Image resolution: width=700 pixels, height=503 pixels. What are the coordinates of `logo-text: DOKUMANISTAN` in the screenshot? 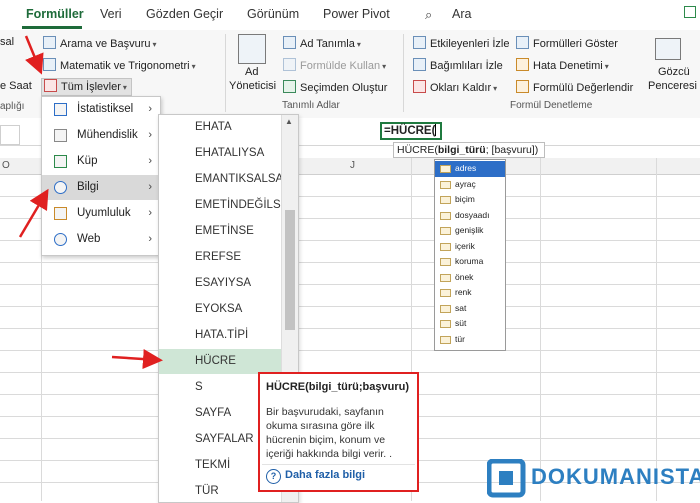 It's located at (615, 476).